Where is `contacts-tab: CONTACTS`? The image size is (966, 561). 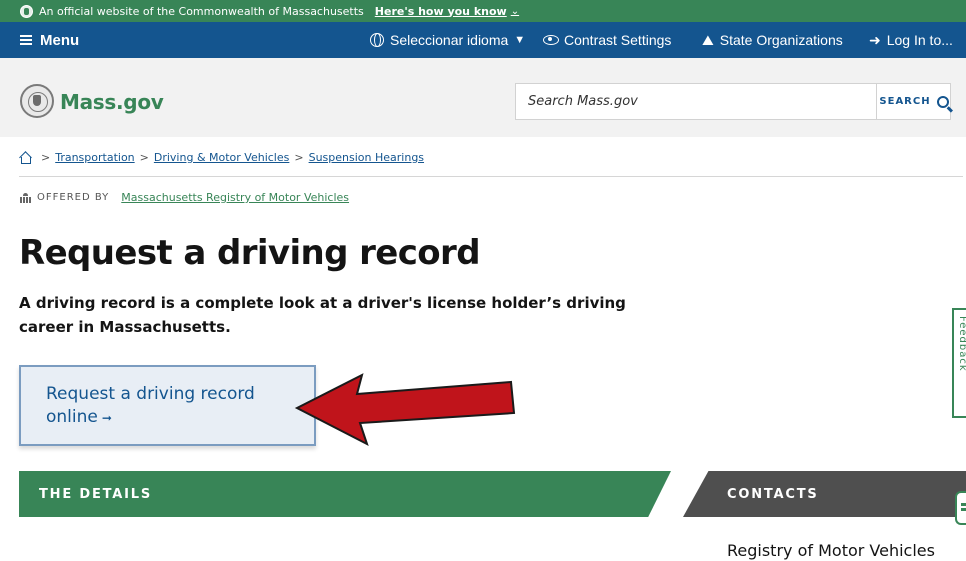 contacts-tab: CONTACTS is located at coordinates (824, 494).